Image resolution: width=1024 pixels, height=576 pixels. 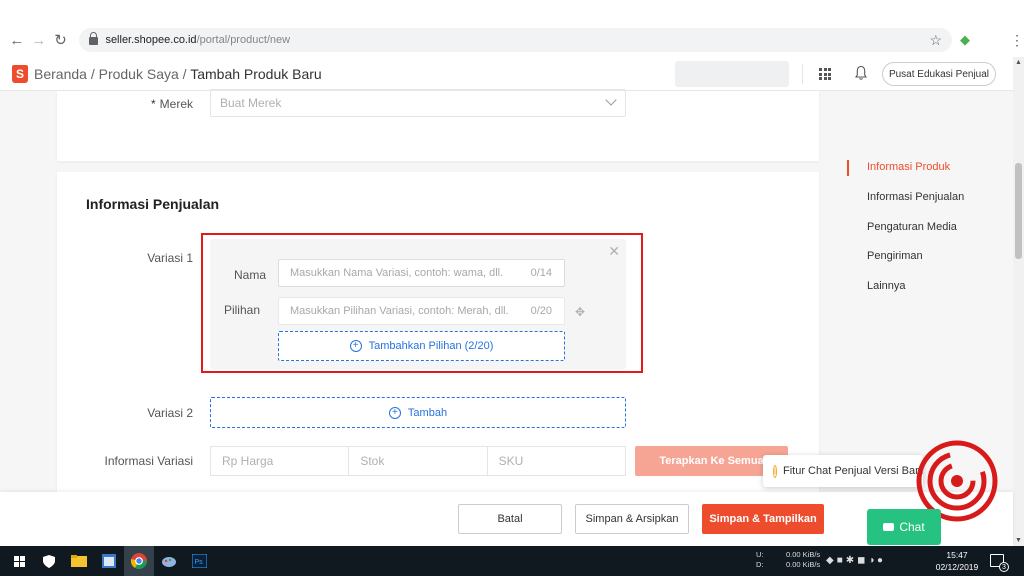 I want to click on stock-input: Stok, so click(x=418, y=461).